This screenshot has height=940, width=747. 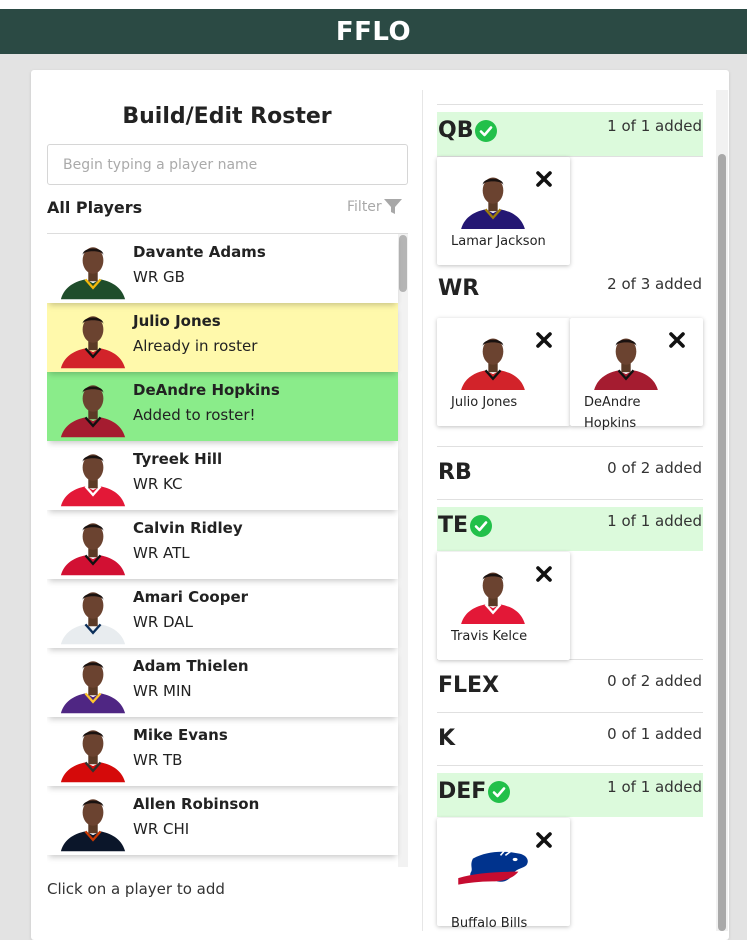 I want to click on player-row: Julio Jones Already in roster, so click(x=222, y=337).